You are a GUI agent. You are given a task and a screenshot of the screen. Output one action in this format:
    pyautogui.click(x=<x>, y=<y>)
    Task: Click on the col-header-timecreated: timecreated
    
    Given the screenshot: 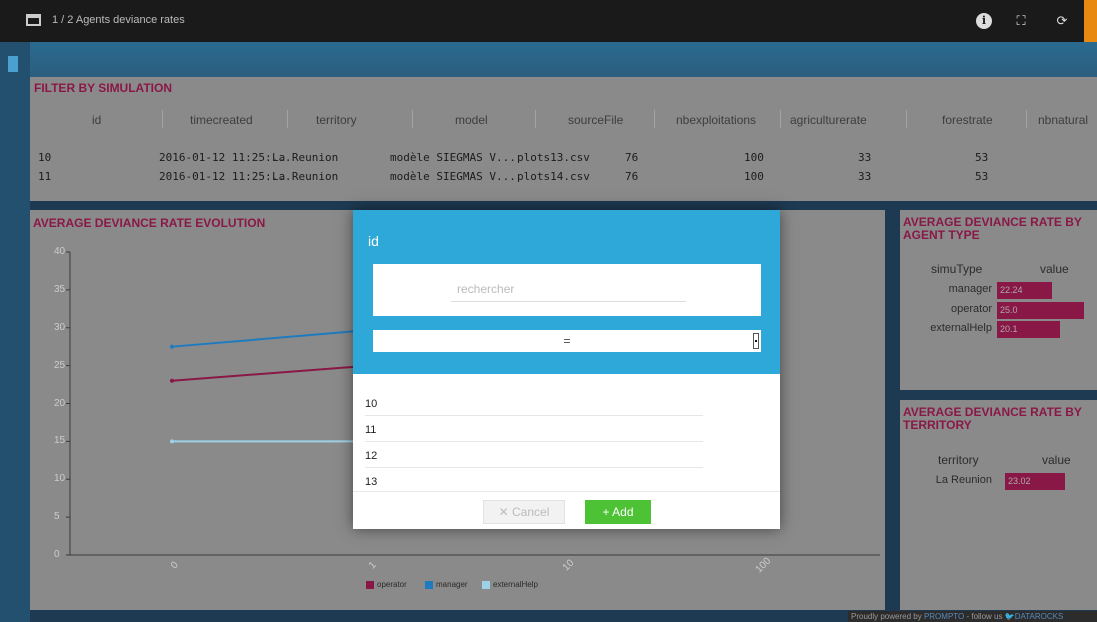 What is the action you would take?
    pyautogui.click(x=221, y=120)
    